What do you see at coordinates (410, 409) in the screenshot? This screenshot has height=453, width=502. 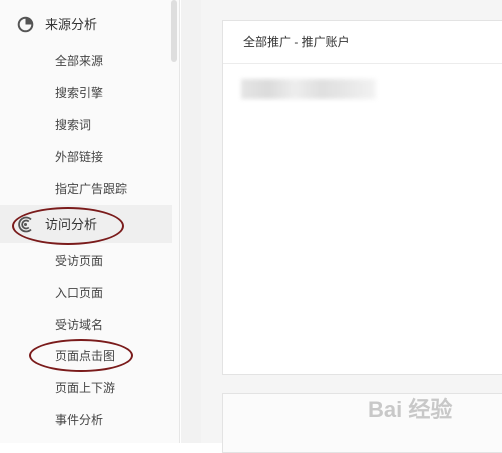 I see `baidu-watermark: Bai 经验` at bounding box center [410, 409].